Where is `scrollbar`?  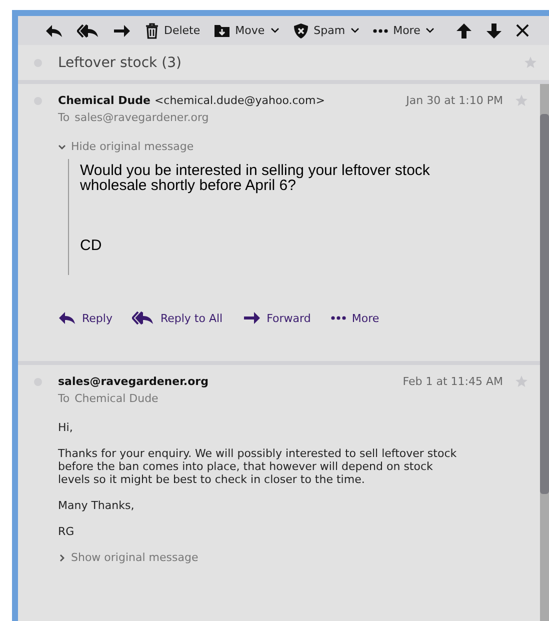 scrollbar is located at coordinates (544, 352).